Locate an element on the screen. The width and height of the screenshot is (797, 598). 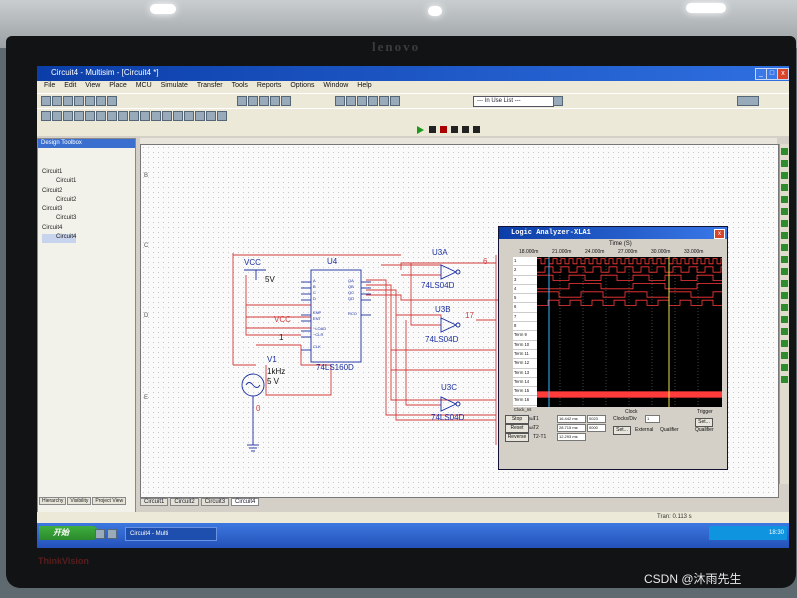
clocks-div-input: 1 is located at coordinates (652, 419).